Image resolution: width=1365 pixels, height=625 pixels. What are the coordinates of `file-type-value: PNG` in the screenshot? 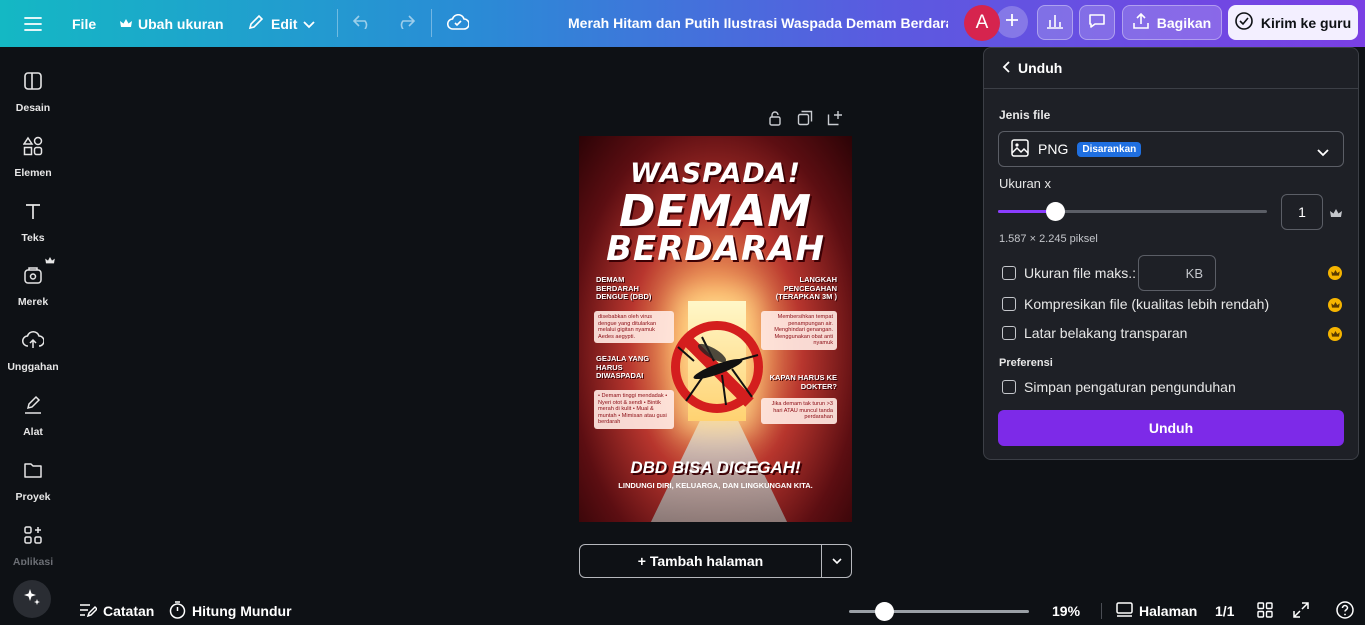 It's located at (1053, 149).